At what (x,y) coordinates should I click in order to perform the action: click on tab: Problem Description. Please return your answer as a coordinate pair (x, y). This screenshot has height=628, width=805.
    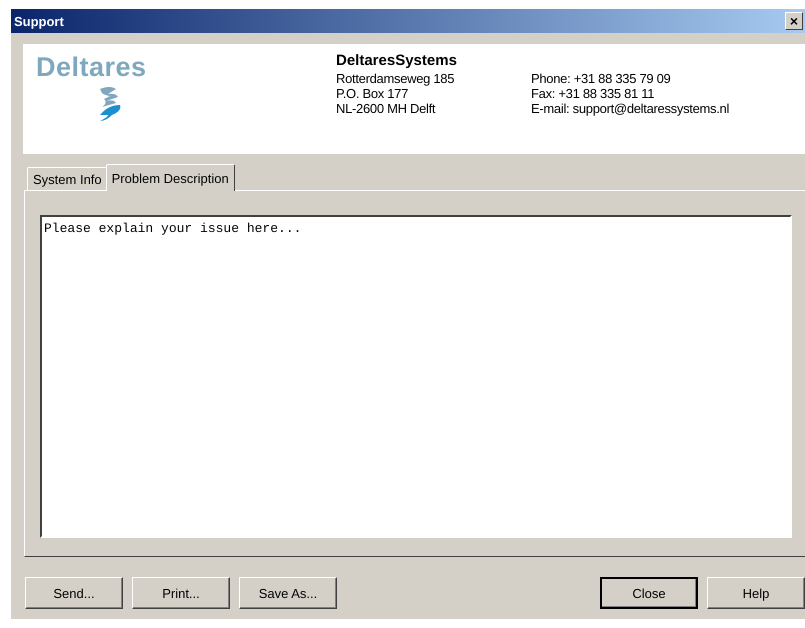
    Looking at the image, I should click on (170, 177).